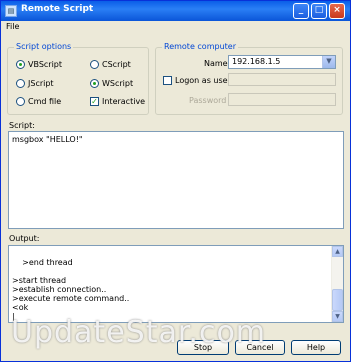 Image resolution: width=351 pixels, height=362 pixels. Describe the element at coordinates (45, 64) in the screenshot. I see `vbscript-label: VBScript` at that location.